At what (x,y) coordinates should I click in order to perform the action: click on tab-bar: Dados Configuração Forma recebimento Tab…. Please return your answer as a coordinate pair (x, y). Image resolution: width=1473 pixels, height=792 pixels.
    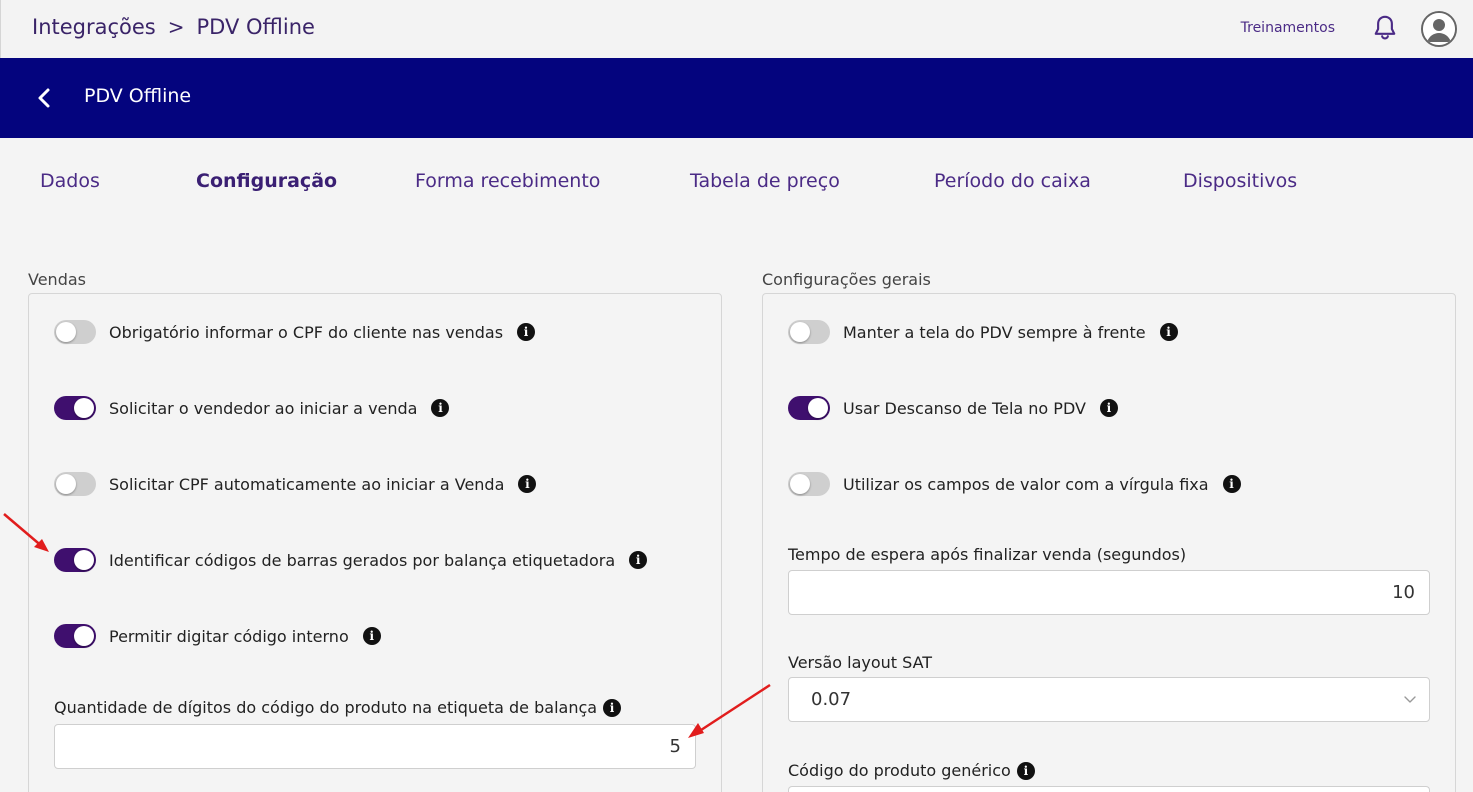
    Looking at the image, I should click on (736, 185).